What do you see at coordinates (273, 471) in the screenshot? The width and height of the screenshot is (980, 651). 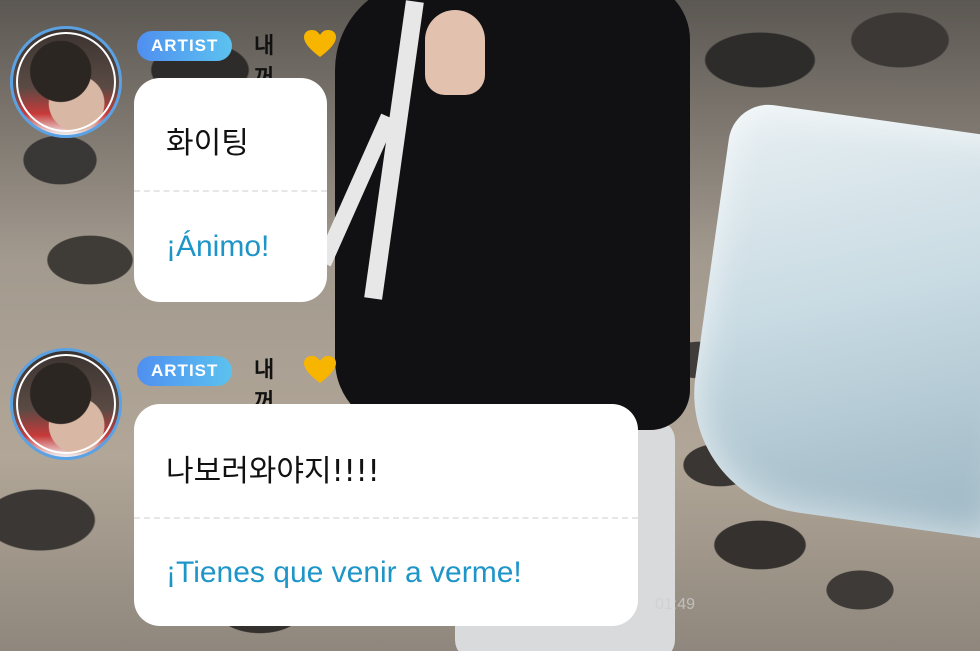 I see `original-text: 나보러와야지!!!!` at bounding box center [273, 471].